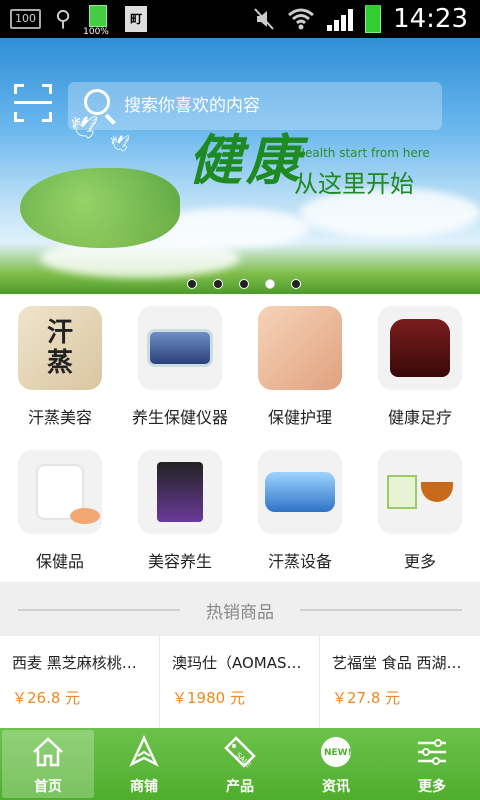 The height and width of the screenshot is (800, 480). What do you see at coordinates (299, 417) in the screenshot?
I see `category-label: 保健护理` at bounding box center [299, 417].